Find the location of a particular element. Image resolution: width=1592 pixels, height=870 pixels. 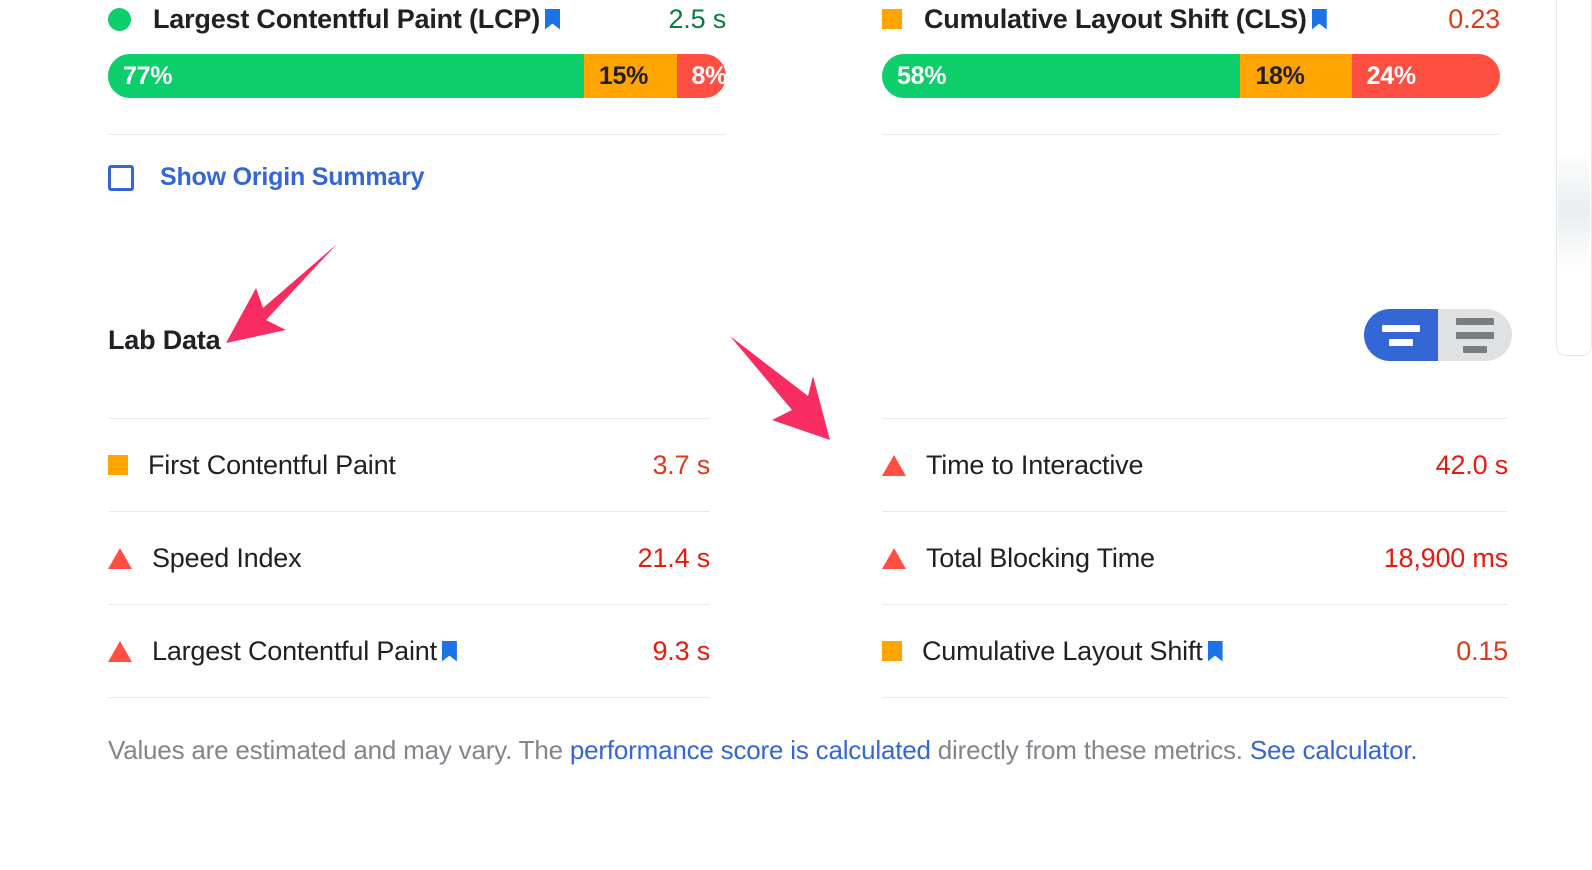

distribution-segment-poor: 8% is located at coordinates (701, 76).